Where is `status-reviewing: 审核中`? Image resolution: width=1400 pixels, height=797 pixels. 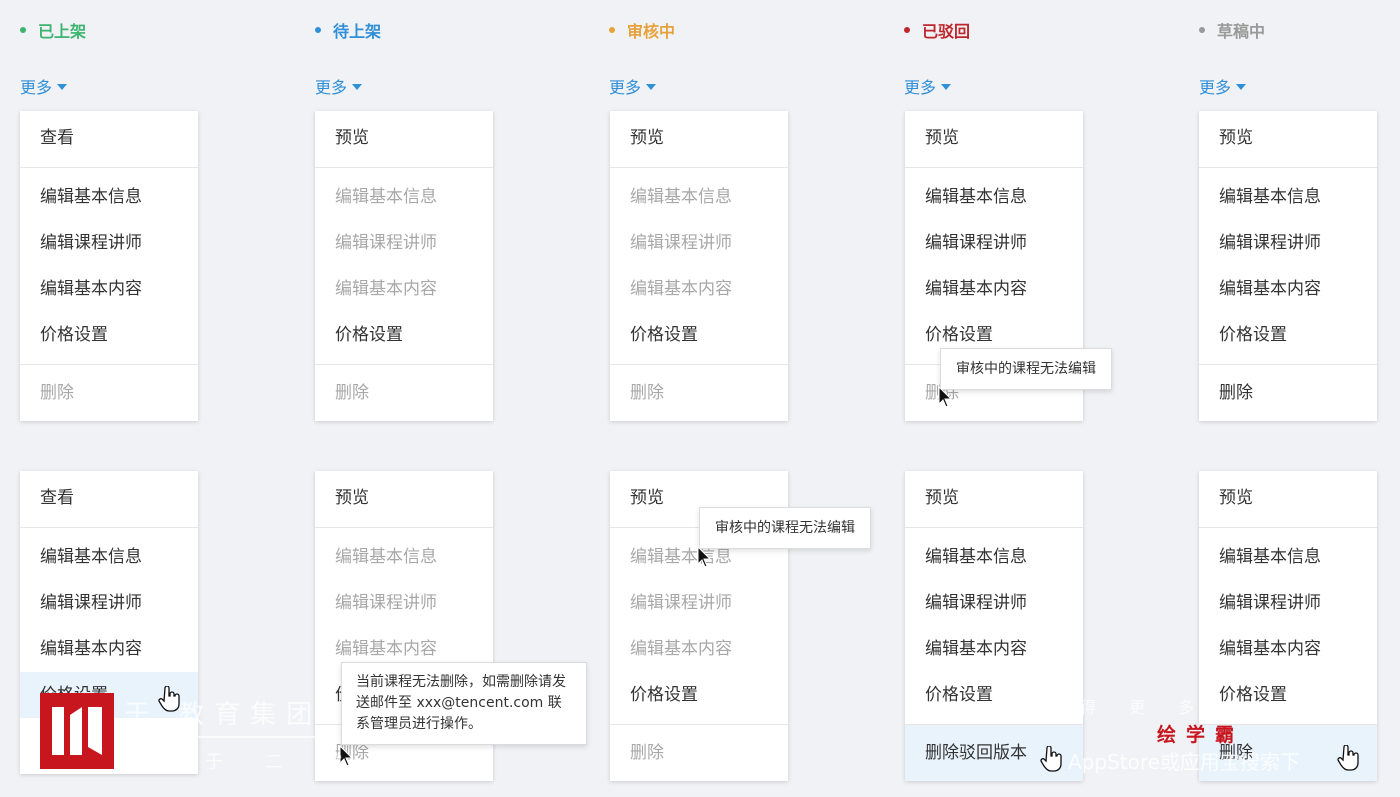 status-reviewing: 审核中 is located at coordinates (642, 30).